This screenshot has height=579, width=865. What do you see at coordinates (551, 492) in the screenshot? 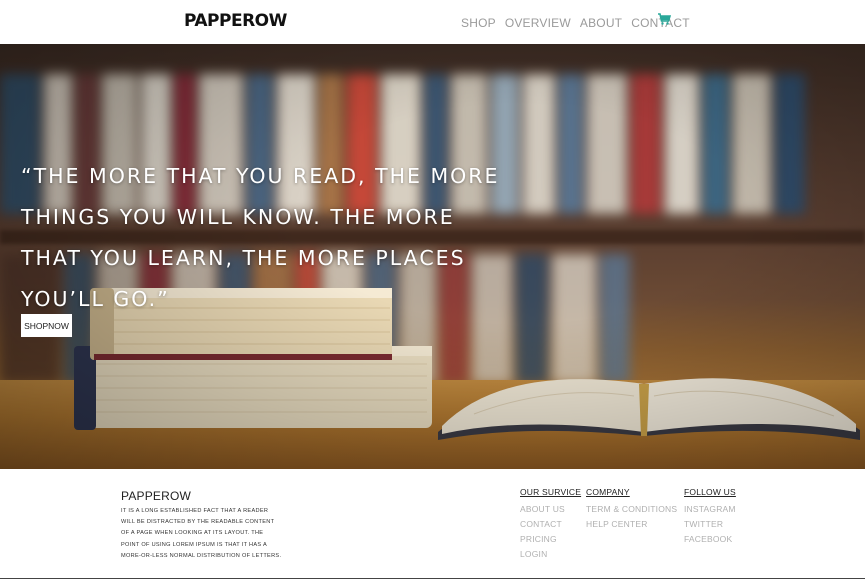
I see `footer-column-title: OUR SURVICE` at bounding box center [551, 492].